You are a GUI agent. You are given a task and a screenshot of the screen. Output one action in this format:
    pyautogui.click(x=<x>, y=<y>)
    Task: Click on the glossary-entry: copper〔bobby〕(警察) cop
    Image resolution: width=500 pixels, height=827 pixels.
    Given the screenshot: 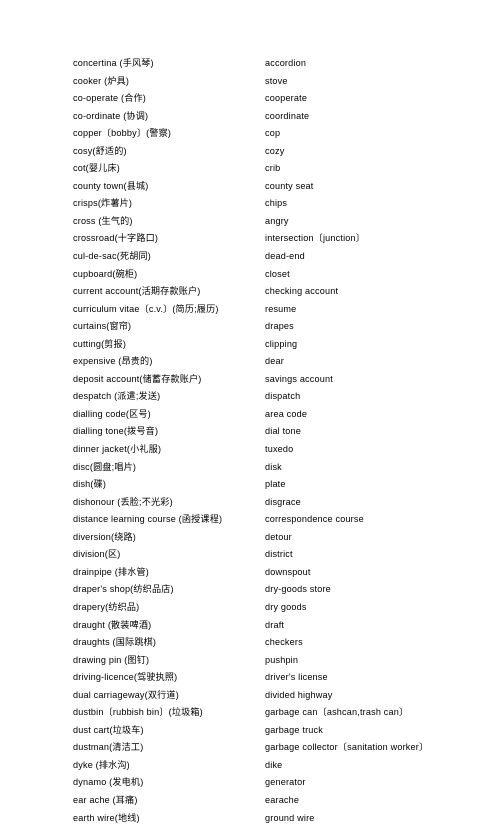 What is the action you would take?
    pyautogui.click(x=250, y=134)
    